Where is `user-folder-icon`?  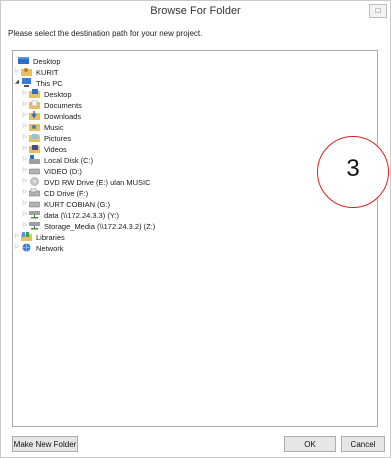 user-folder-icon is located at coordinates (26, 71).